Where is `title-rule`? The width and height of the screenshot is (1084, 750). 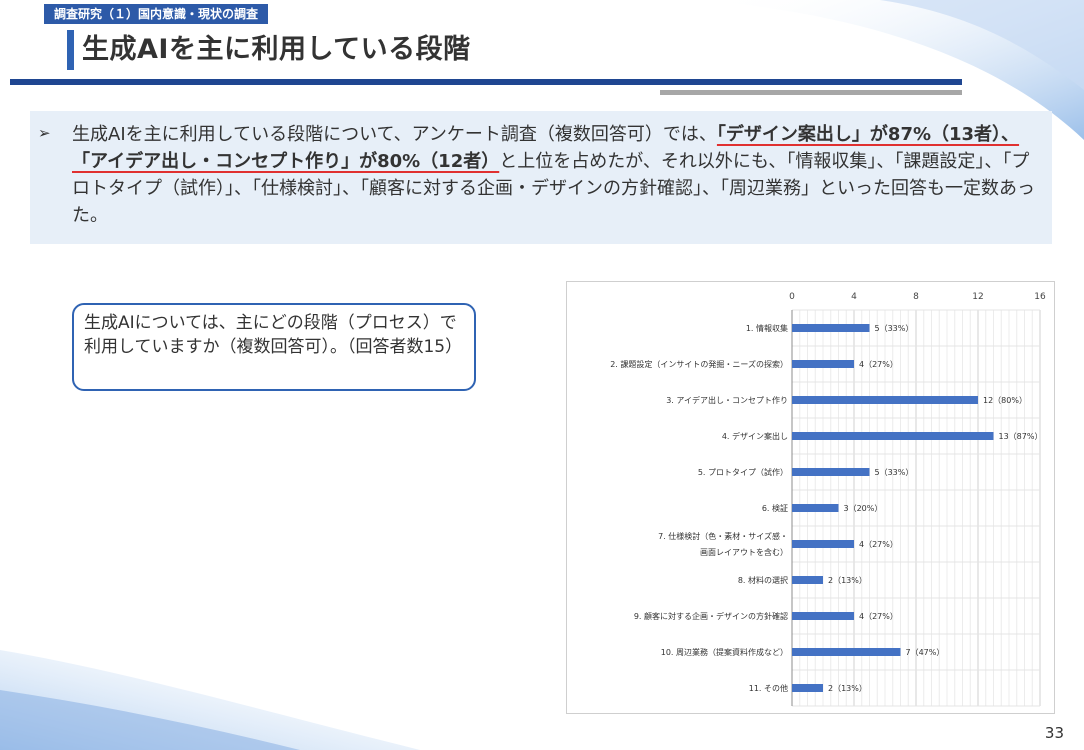
title-rule is located at coordinates (486, 82).